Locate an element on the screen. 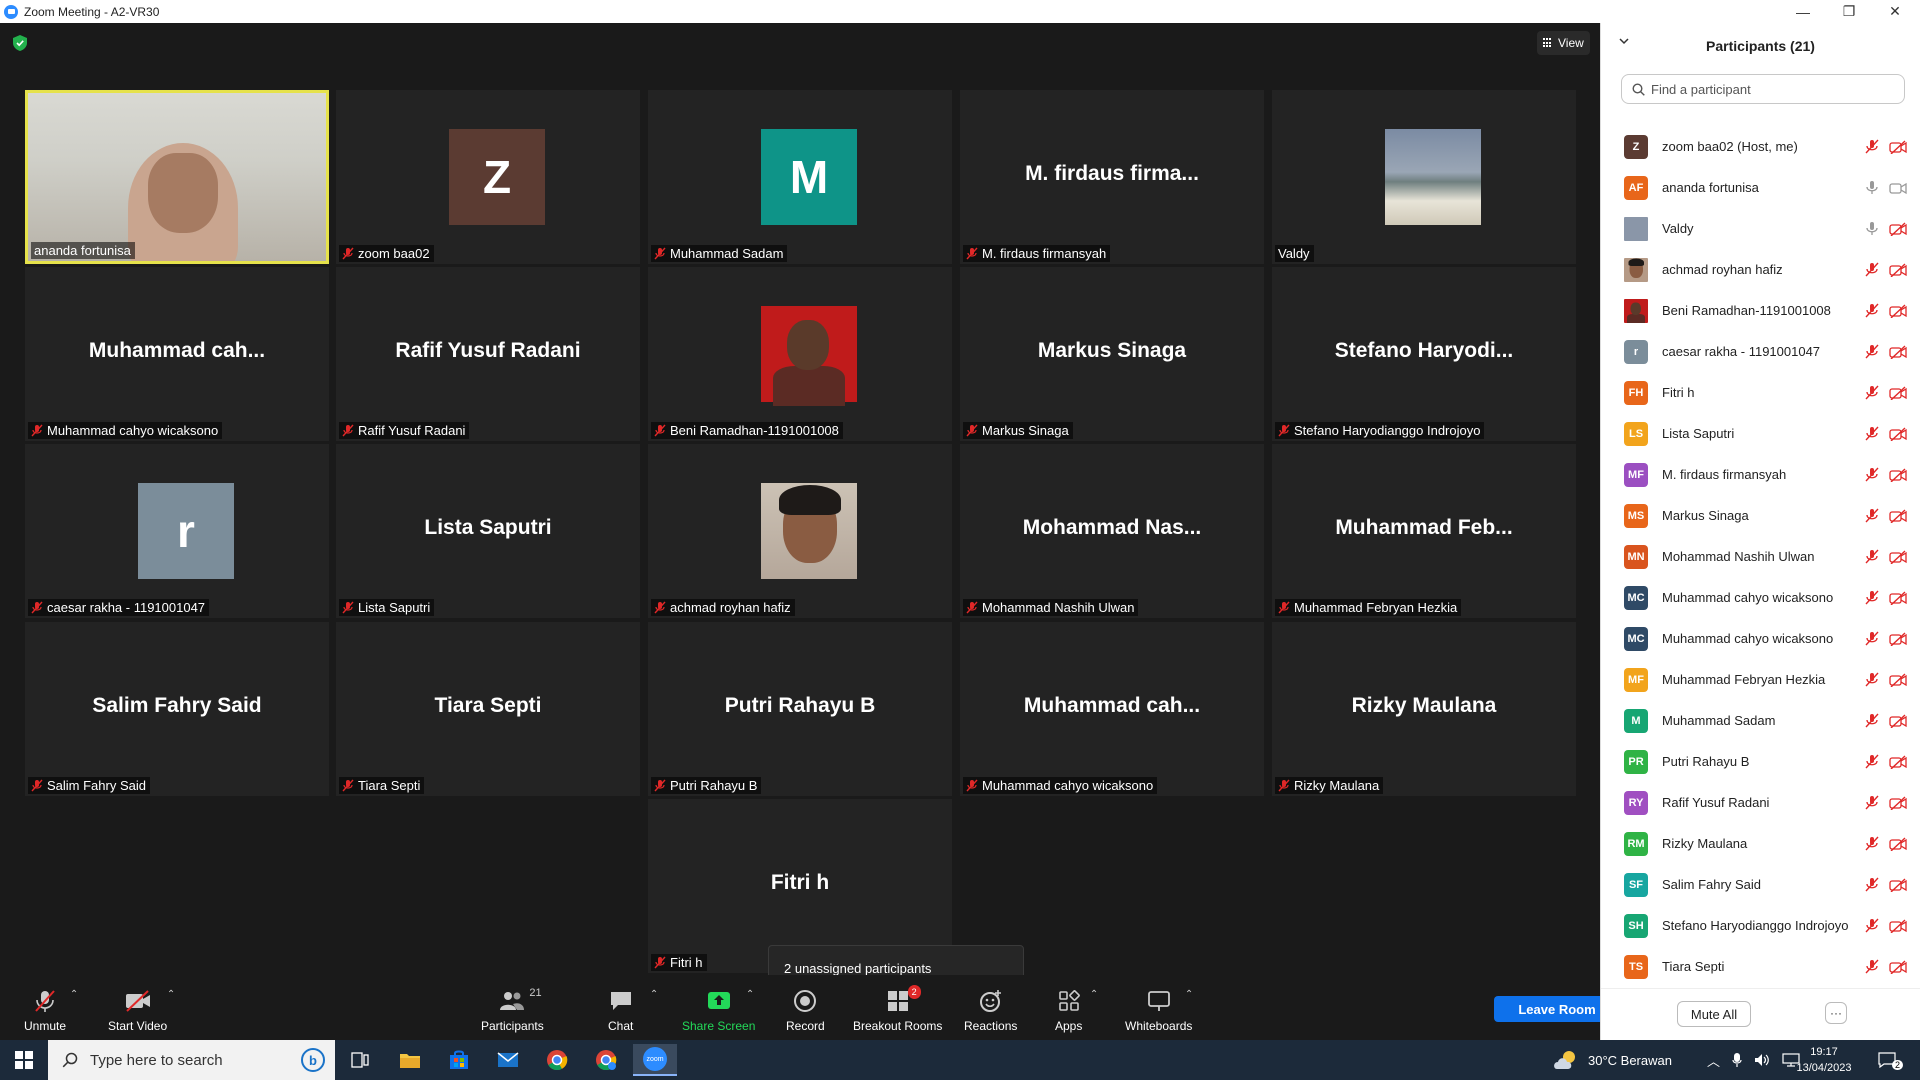 The width and height of the screenshot is (1920, 1080). mute-all-button: Mute All is located at coordinates (1714, 1014).